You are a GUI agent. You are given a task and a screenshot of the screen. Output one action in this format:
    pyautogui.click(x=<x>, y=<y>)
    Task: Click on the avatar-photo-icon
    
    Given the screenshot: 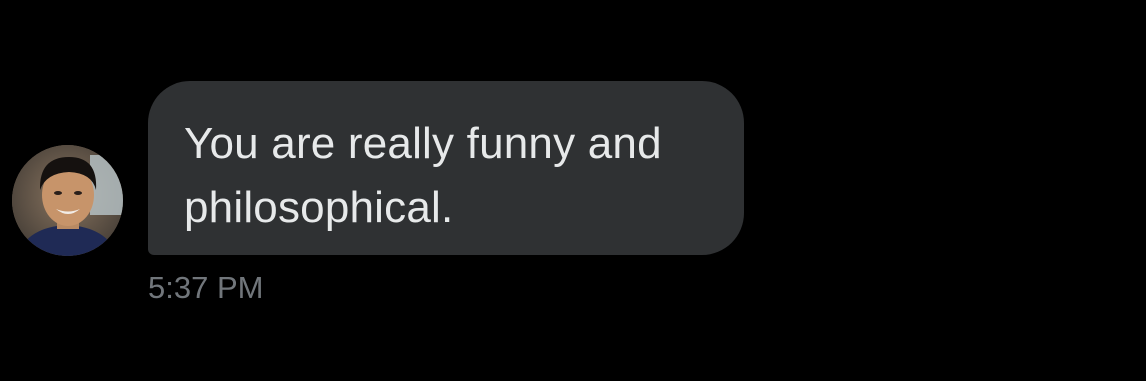 What is the action you would take?
    pyautogui.click(x=67, y=200)
    